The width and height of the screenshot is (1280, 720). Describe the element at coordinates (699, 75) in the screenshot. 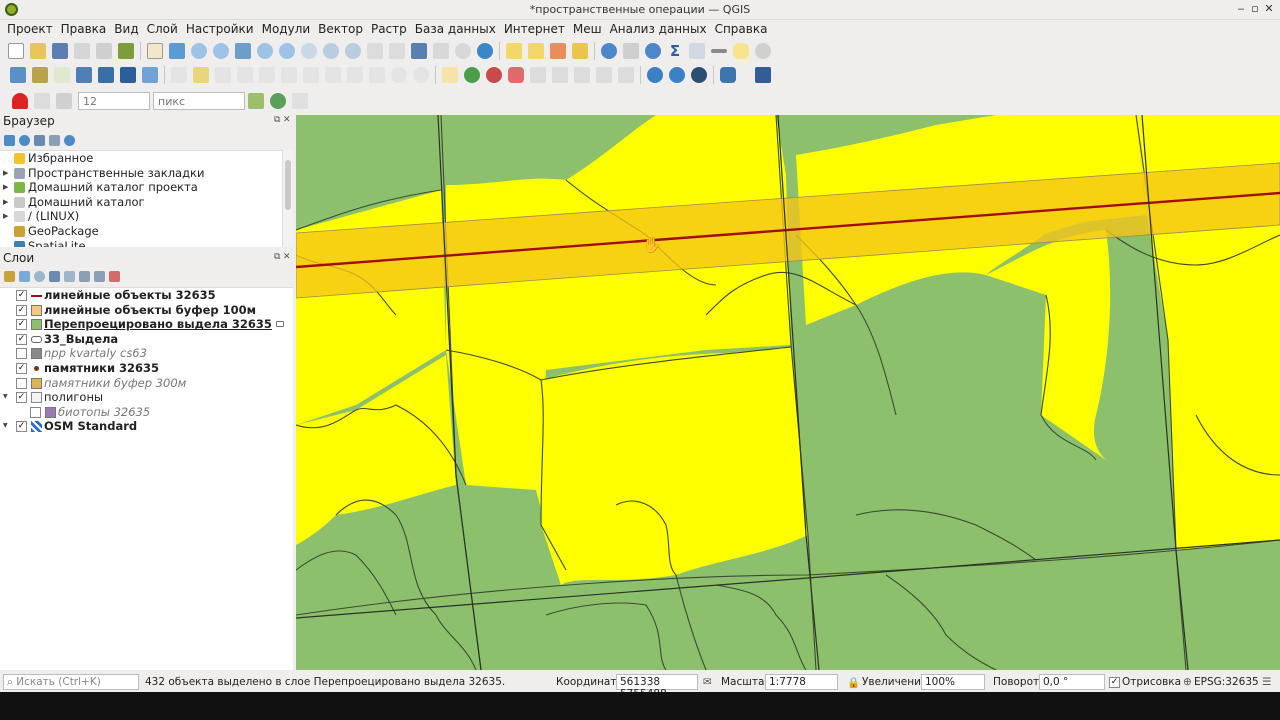

I see `gps-icon` at that location.